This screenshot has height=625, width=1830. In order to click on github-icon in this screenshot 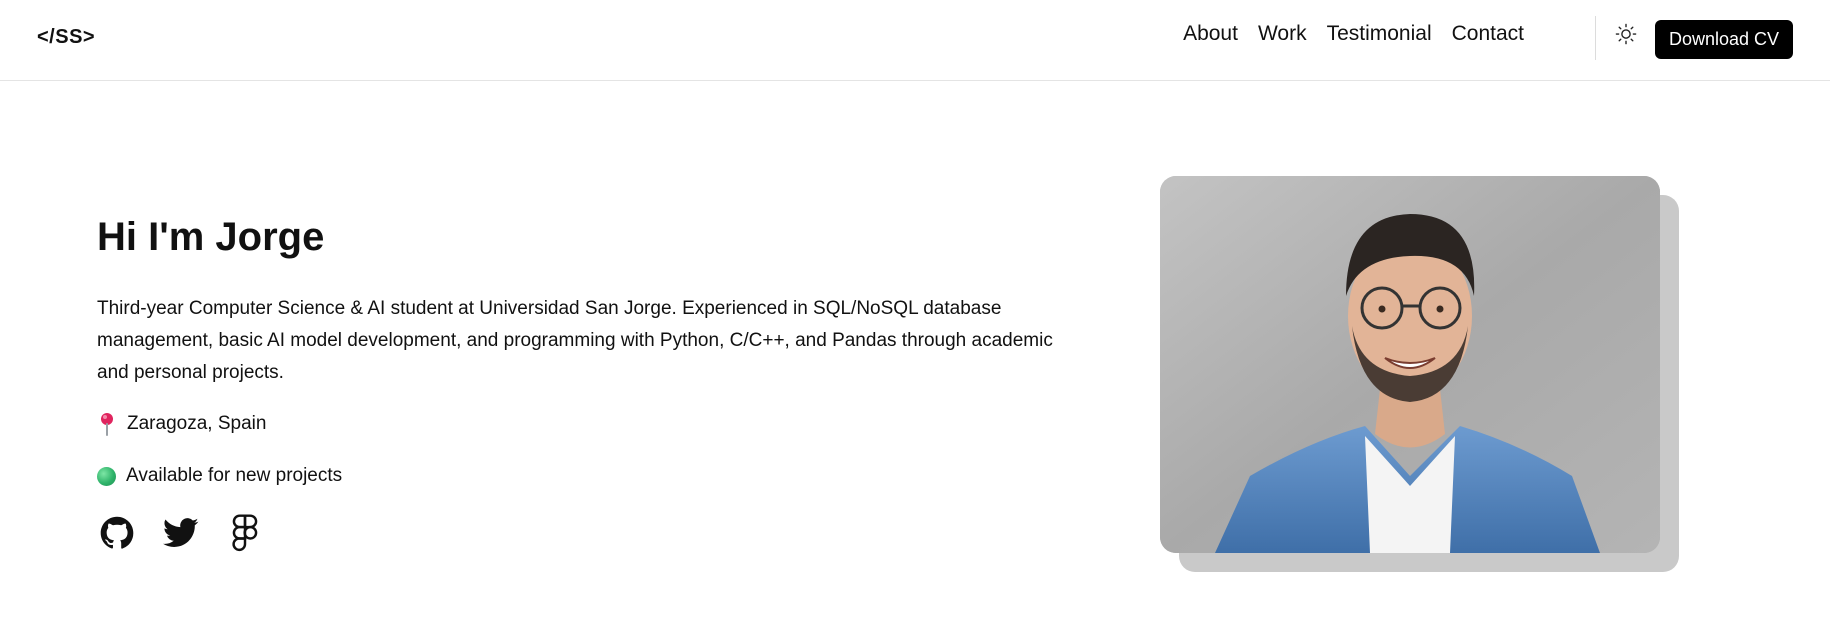, I will do `click(117, 532)`.